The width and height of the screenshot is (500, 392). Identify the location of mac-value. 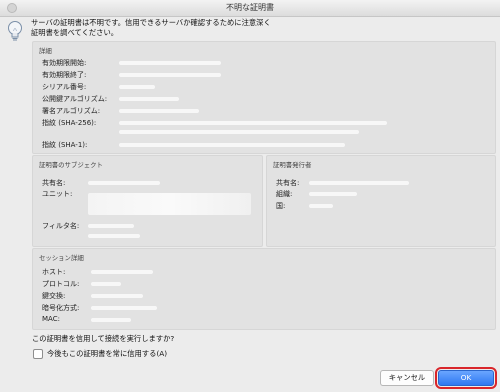
(111, 320).